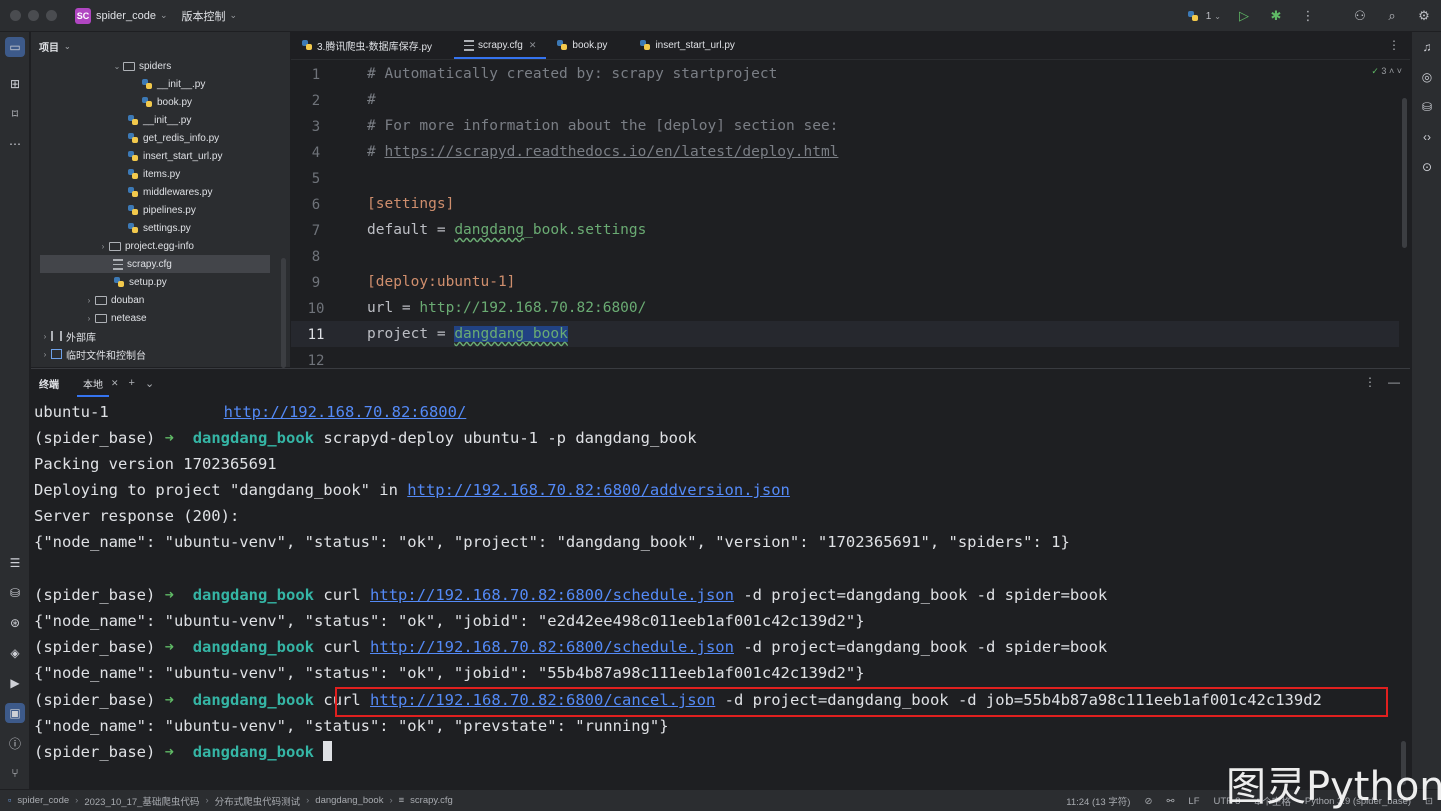  What do you see at coordinates (349, 800) in the screenshot?
I see `breadcrumb-item: dangdang_book` at bounding box center [349, 800].